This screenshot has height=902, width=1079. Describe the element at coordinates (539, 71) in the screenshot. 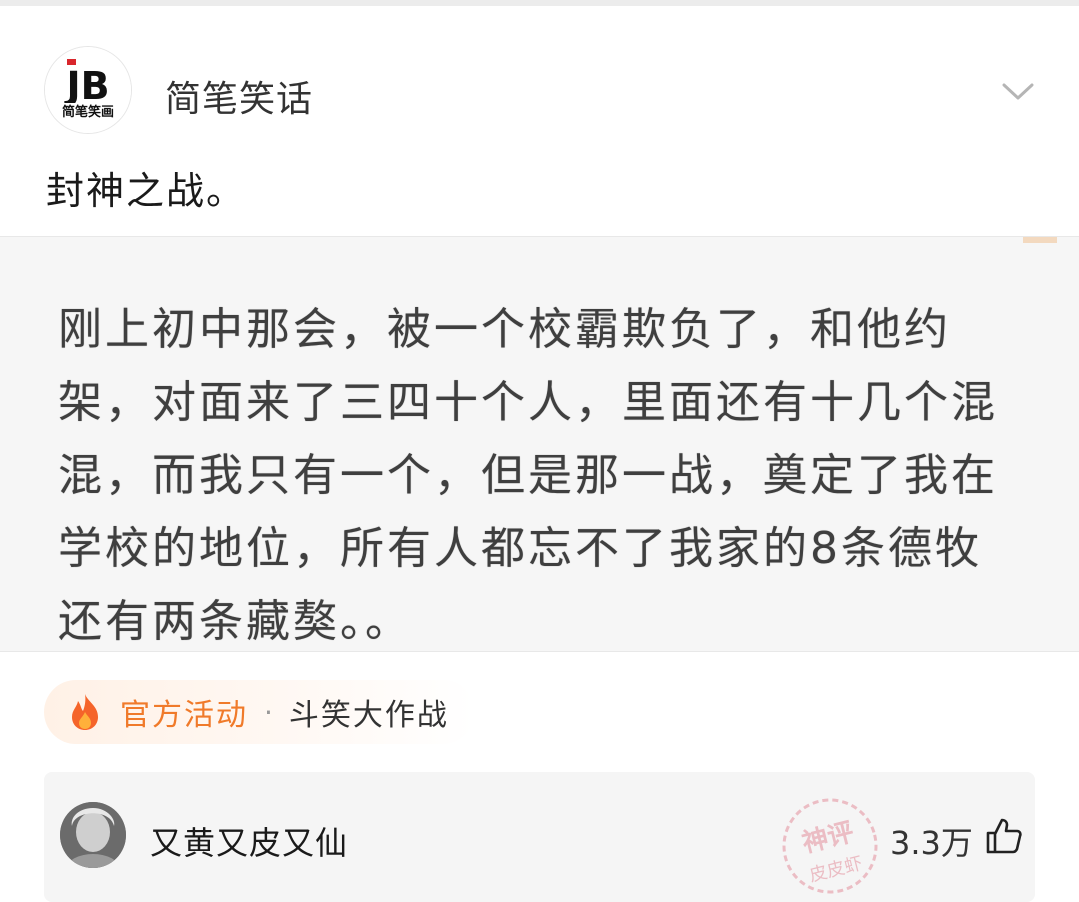

I see `post-header: JB 简笔笑画 简笔笑话` at that location.